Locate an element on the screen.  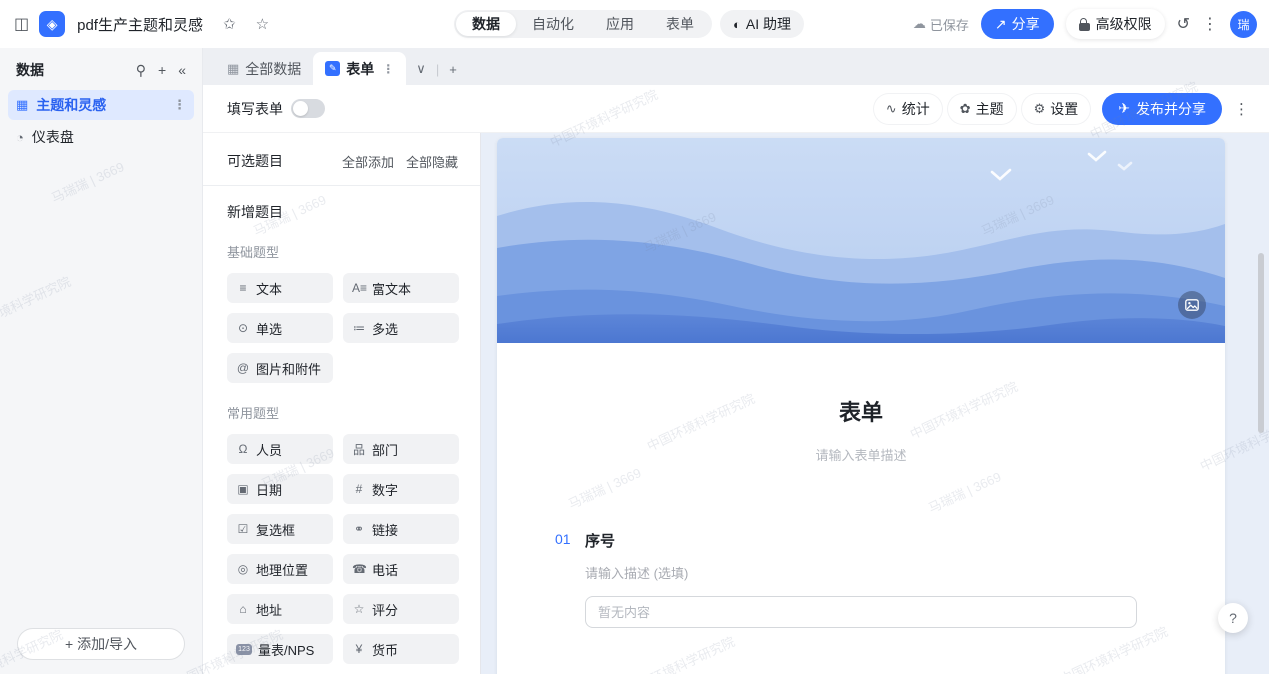
attachment-icon: @ is located at coordinates (243, 368).